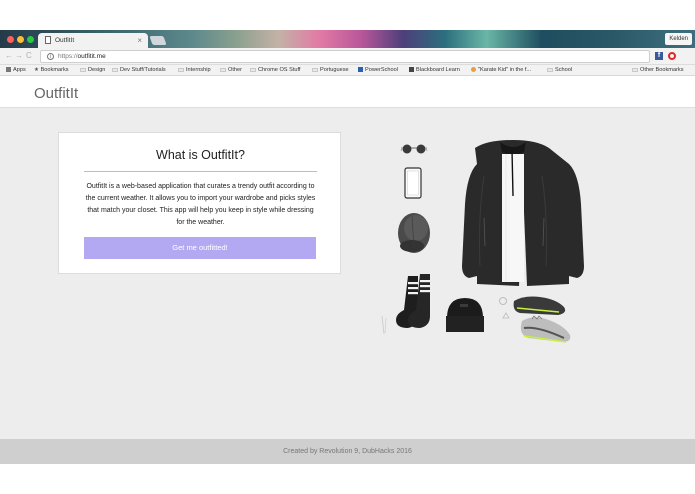  I want to click on bookmark-item: PowerSchool, so click(378, 70).